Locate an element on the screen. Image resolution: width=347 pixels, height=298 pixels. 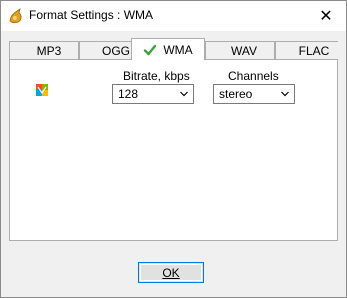
channels-select: stereo is located at coordinates (254, 94).